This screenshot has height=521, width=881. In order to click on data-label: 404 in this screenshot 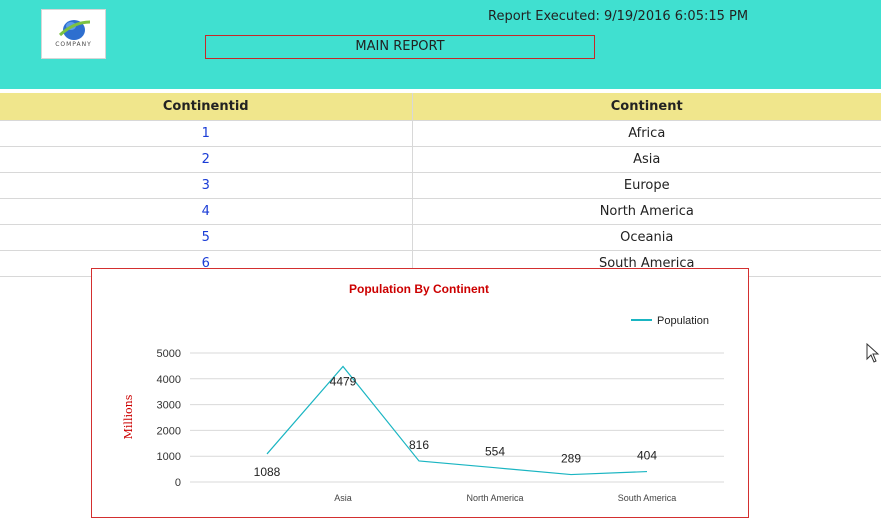, I will do `click(647, 456)`.